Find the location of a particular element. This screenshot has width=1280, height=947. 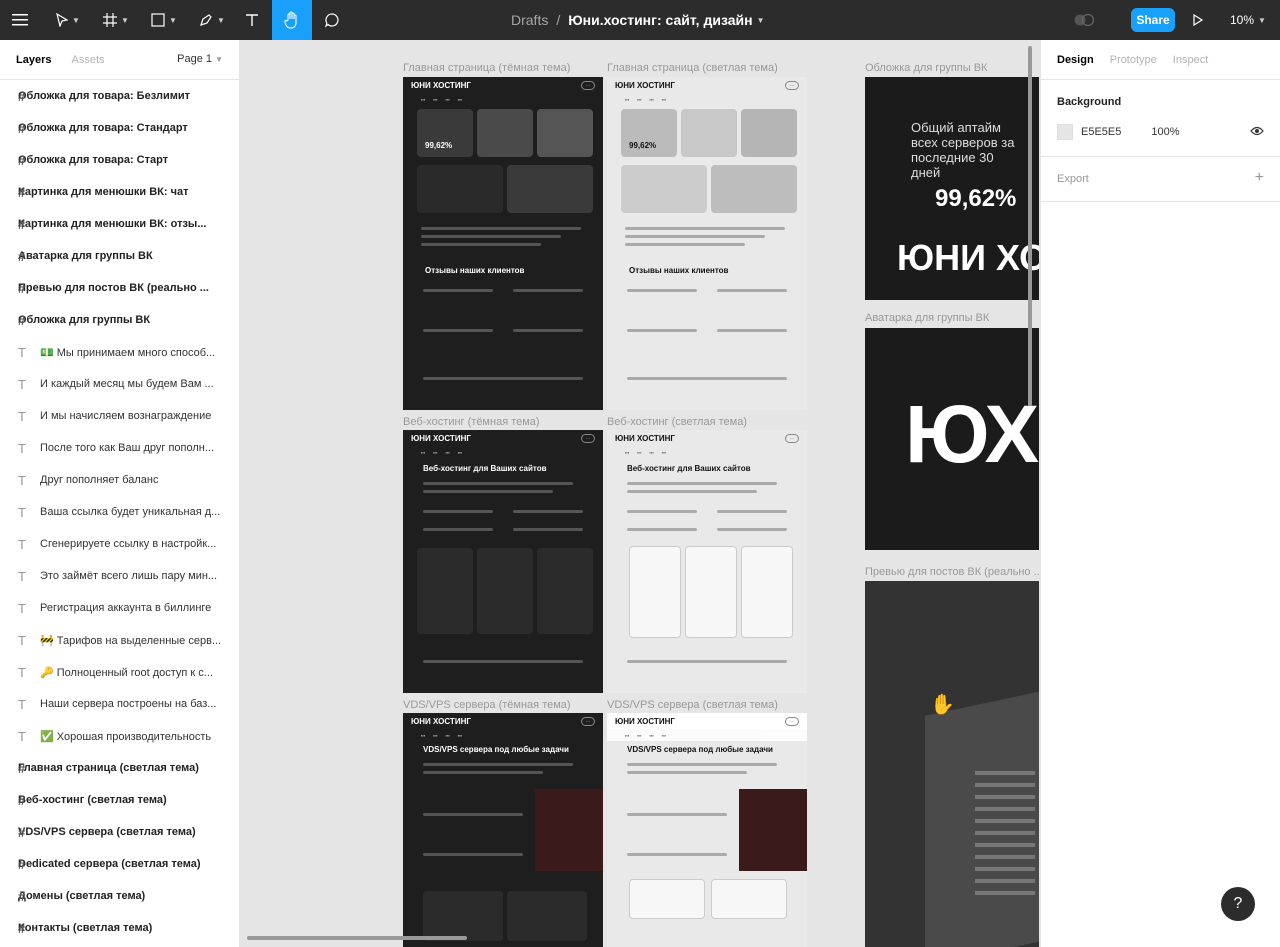

background-opacity: 100% is located at coordinates (1165, 132).